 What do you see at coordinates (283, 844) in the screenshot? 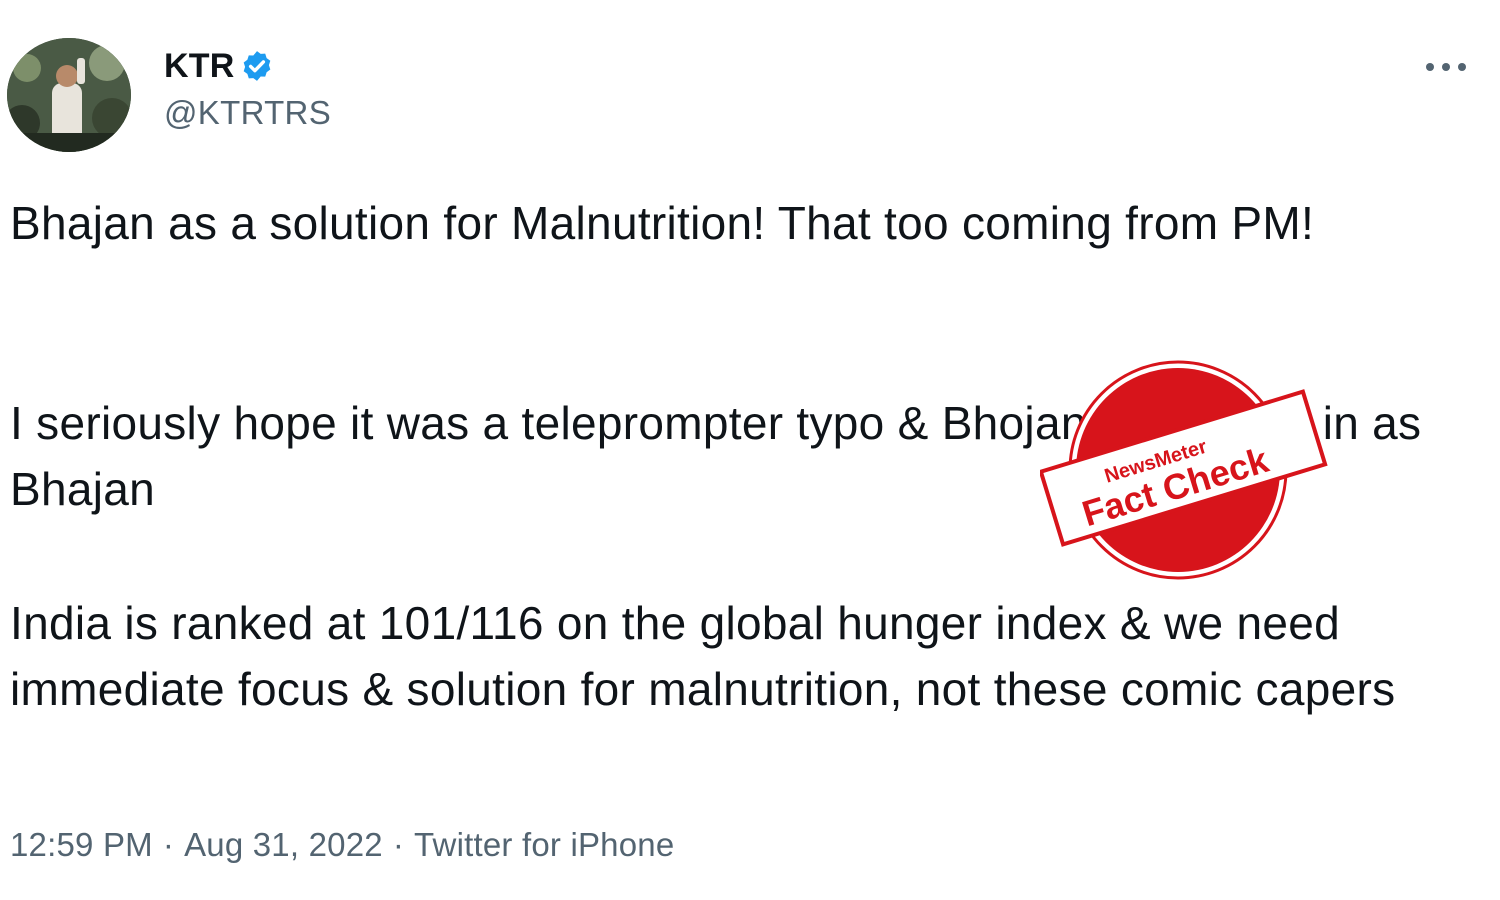
I see `tweet-date: Aug 31, 2022` at bounding box center [283, 844].